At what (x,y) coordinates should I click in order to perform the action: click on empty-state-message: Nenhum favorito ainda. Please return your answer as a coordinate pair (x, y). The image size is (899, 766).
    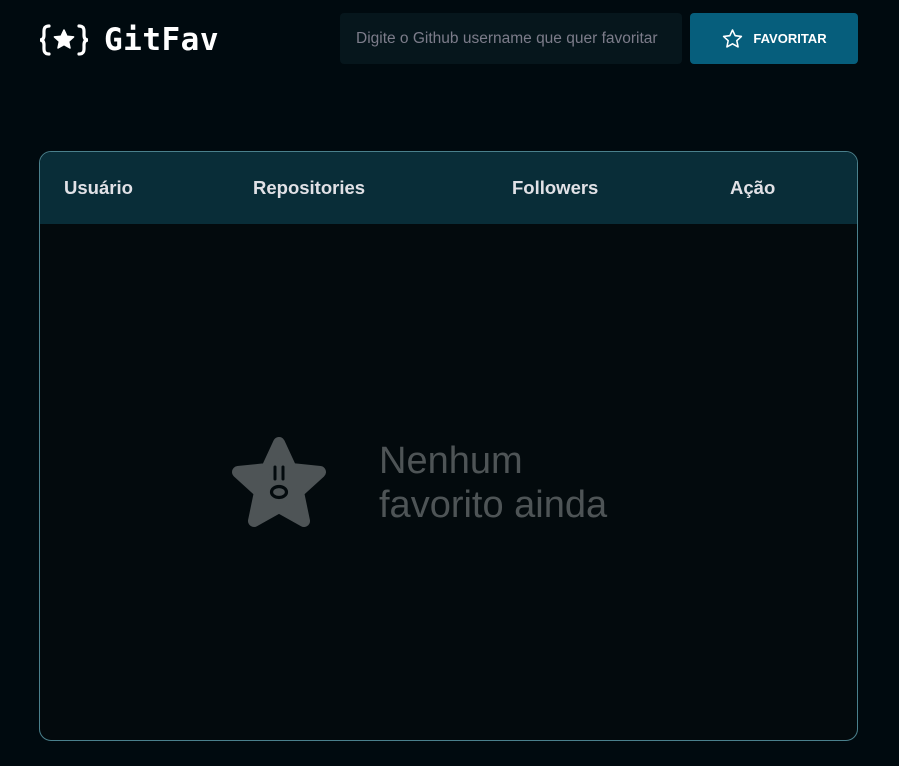
    Looking at the image, I should click on (519, 483).